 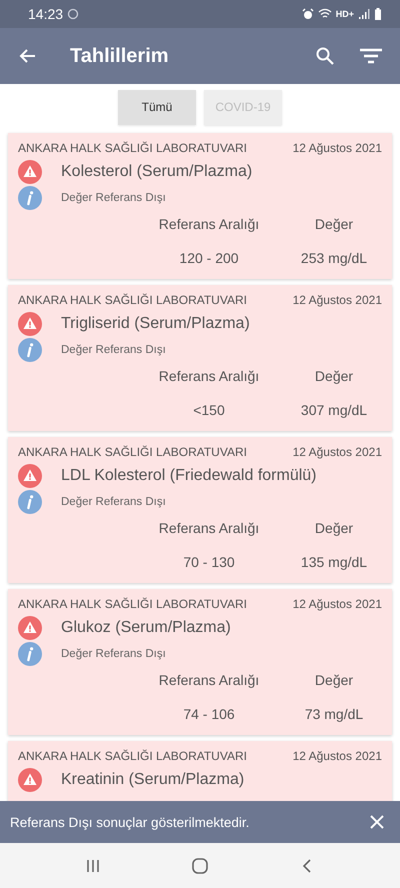 What do you see at coordinates (378, 14) in the screenshot?
I see `battery-icon` at bounding box center [378, 14].